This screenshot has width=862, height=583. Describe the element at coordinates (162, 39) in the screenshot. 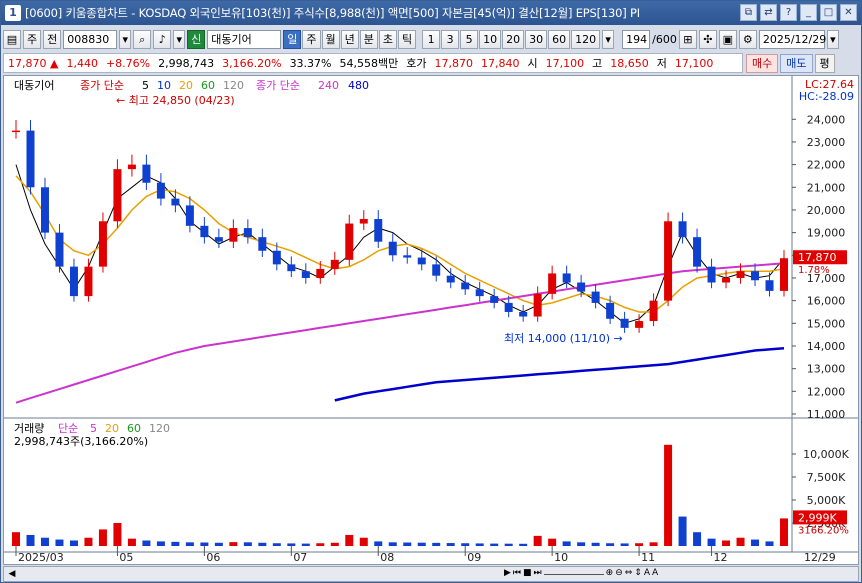

I see `speaker-icon: ♪` at that location.